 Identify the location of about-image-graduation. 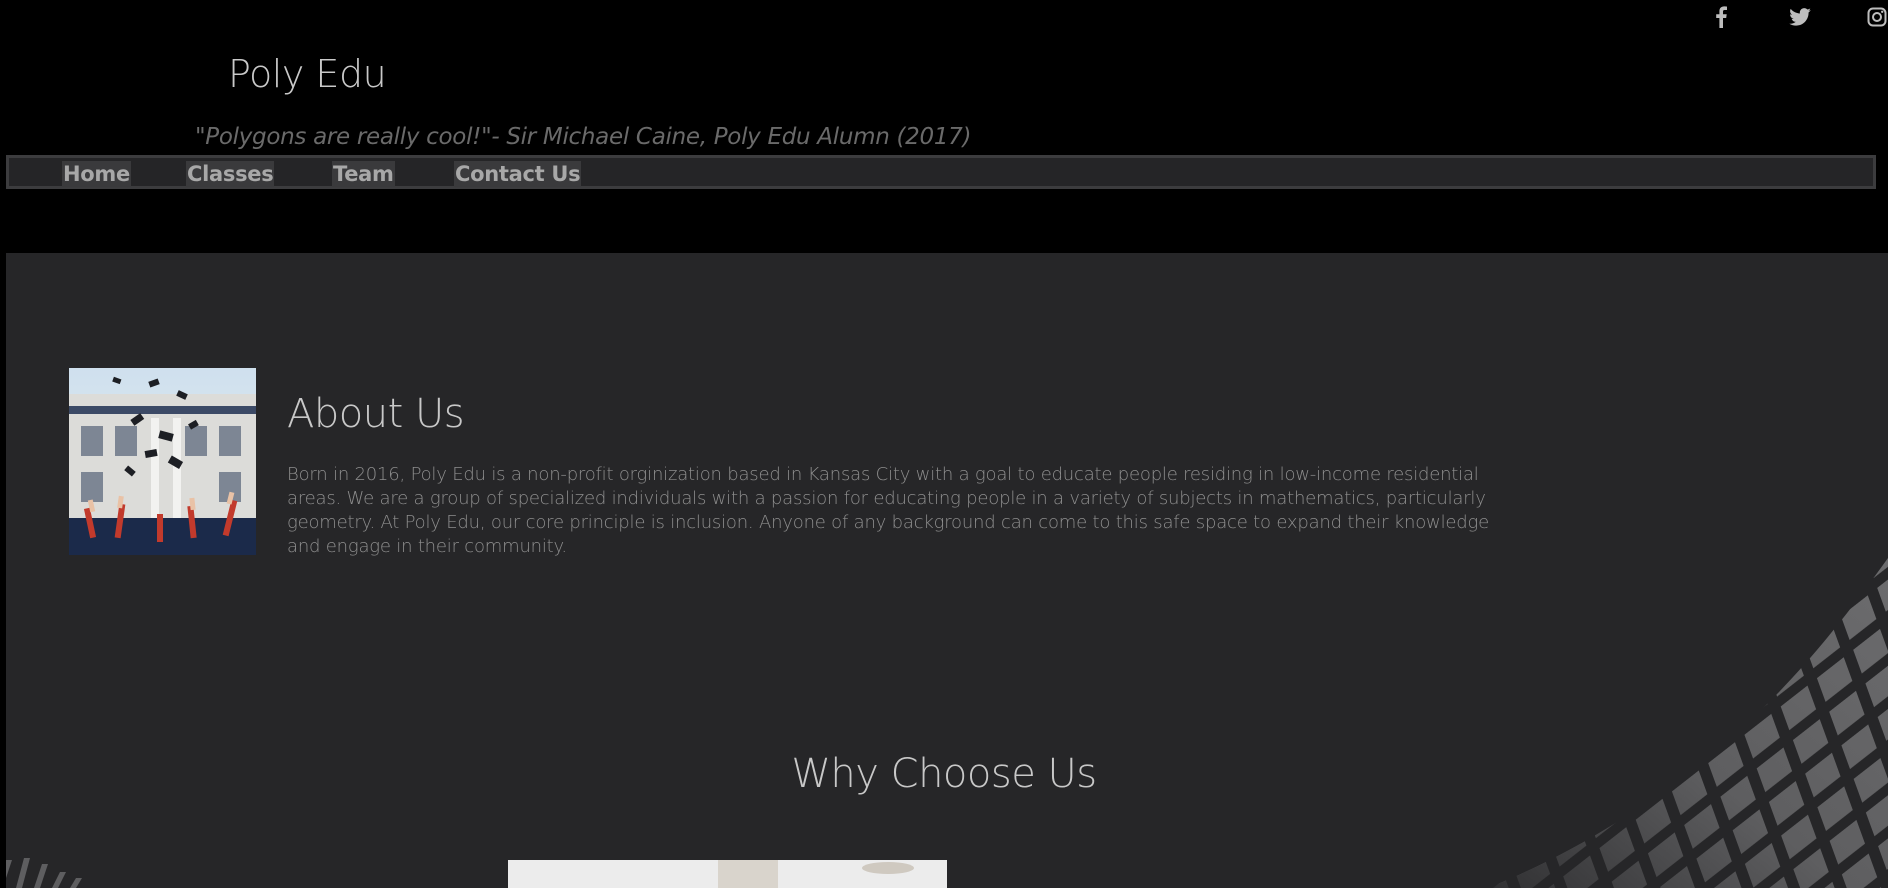
(162, 461).